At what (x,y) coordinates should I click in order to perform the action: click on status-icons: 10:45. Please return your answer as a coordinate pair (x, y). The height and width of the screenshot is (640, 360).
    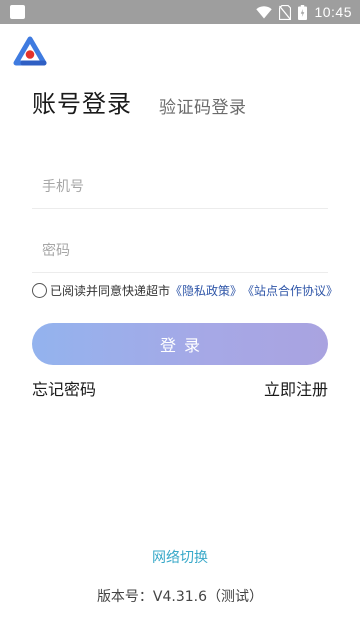
    Looking at the image, I should click on (304, 12).